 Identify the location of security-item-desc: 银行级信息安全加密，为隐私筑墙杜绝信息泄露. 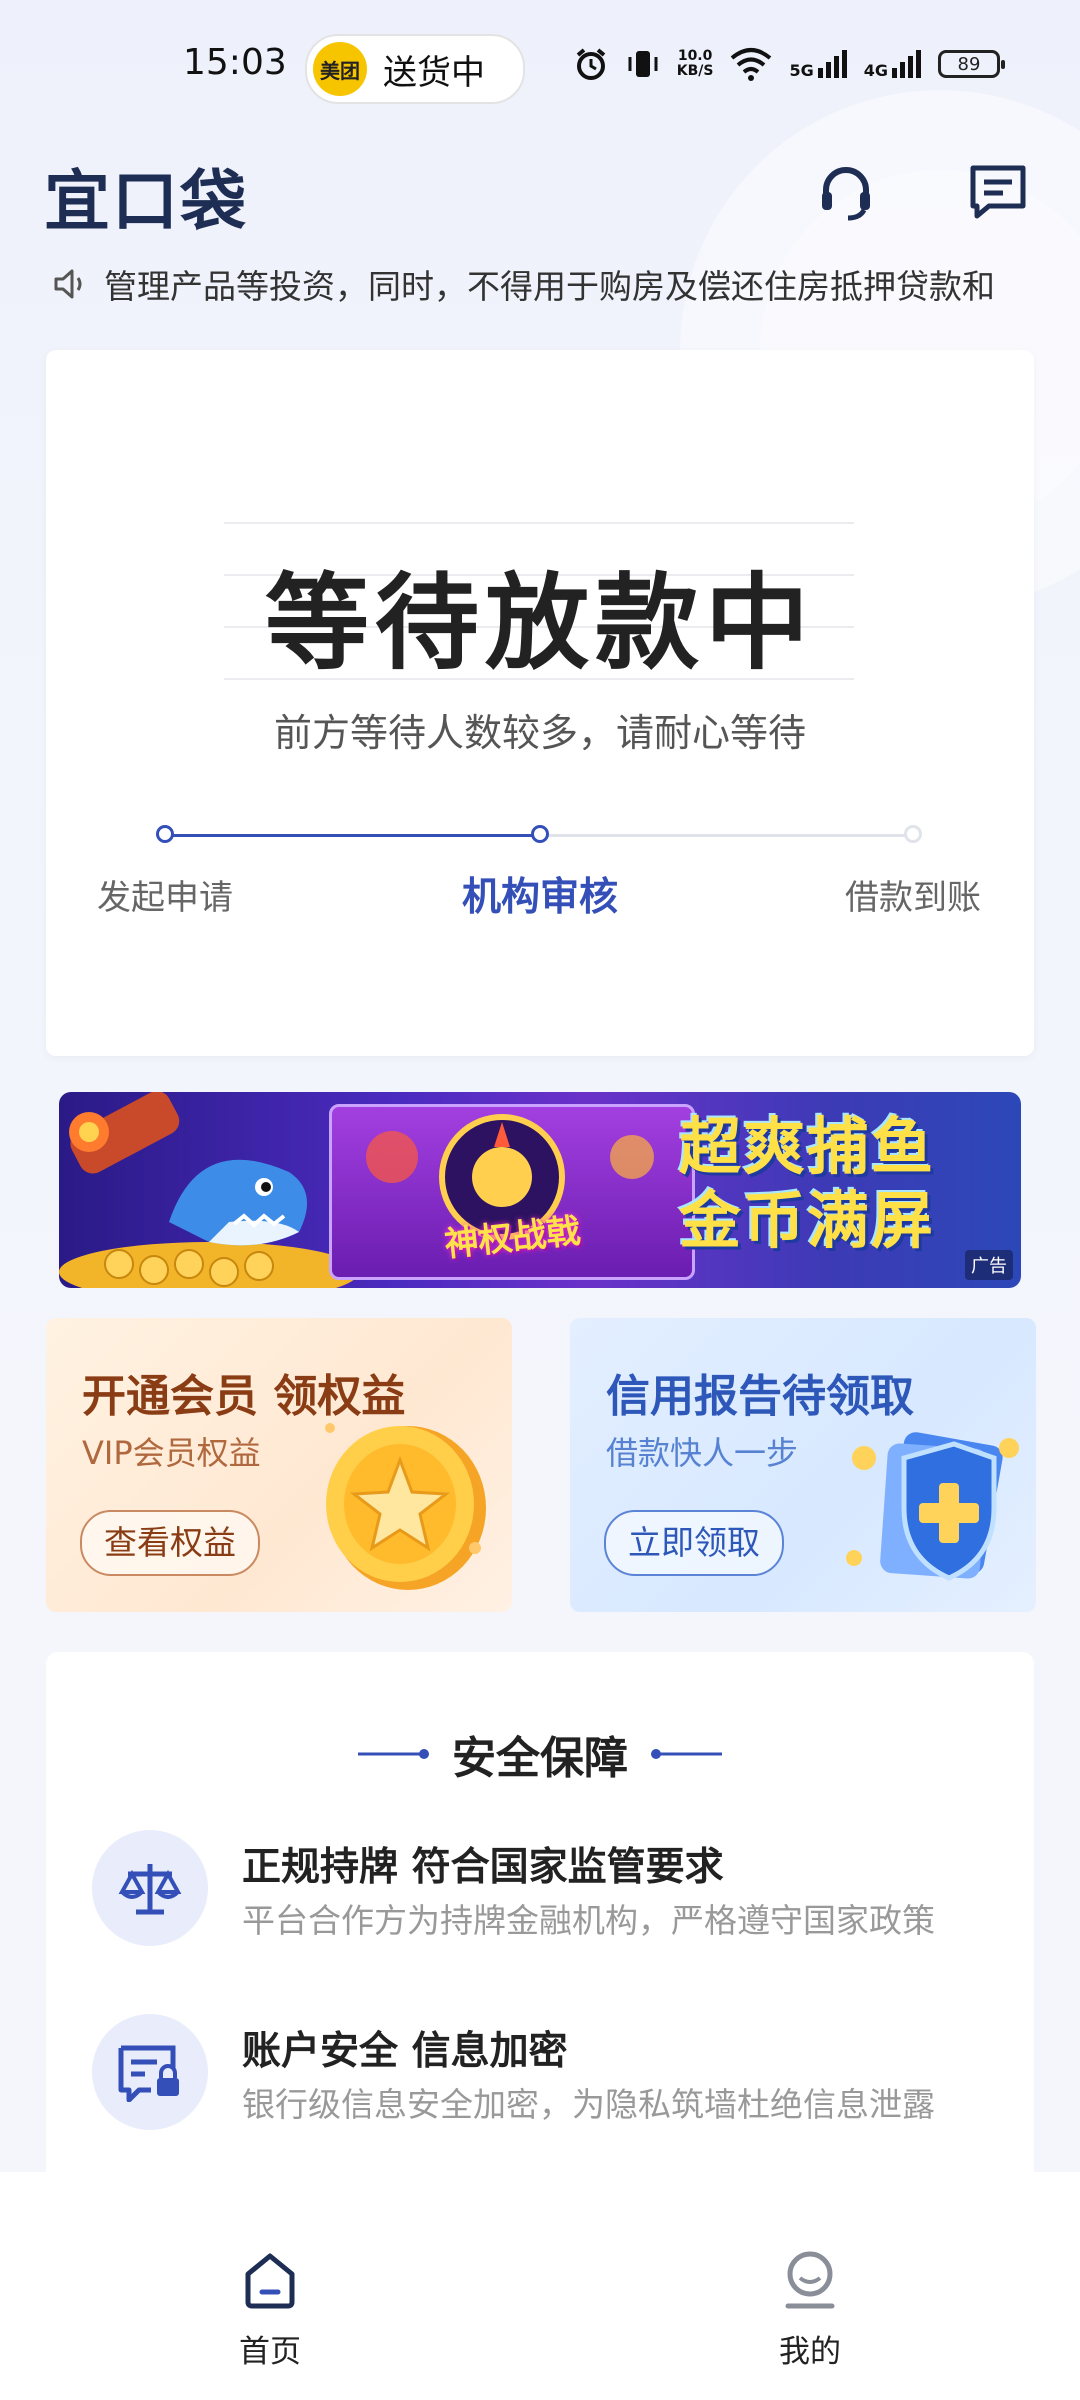
(588, 2104).